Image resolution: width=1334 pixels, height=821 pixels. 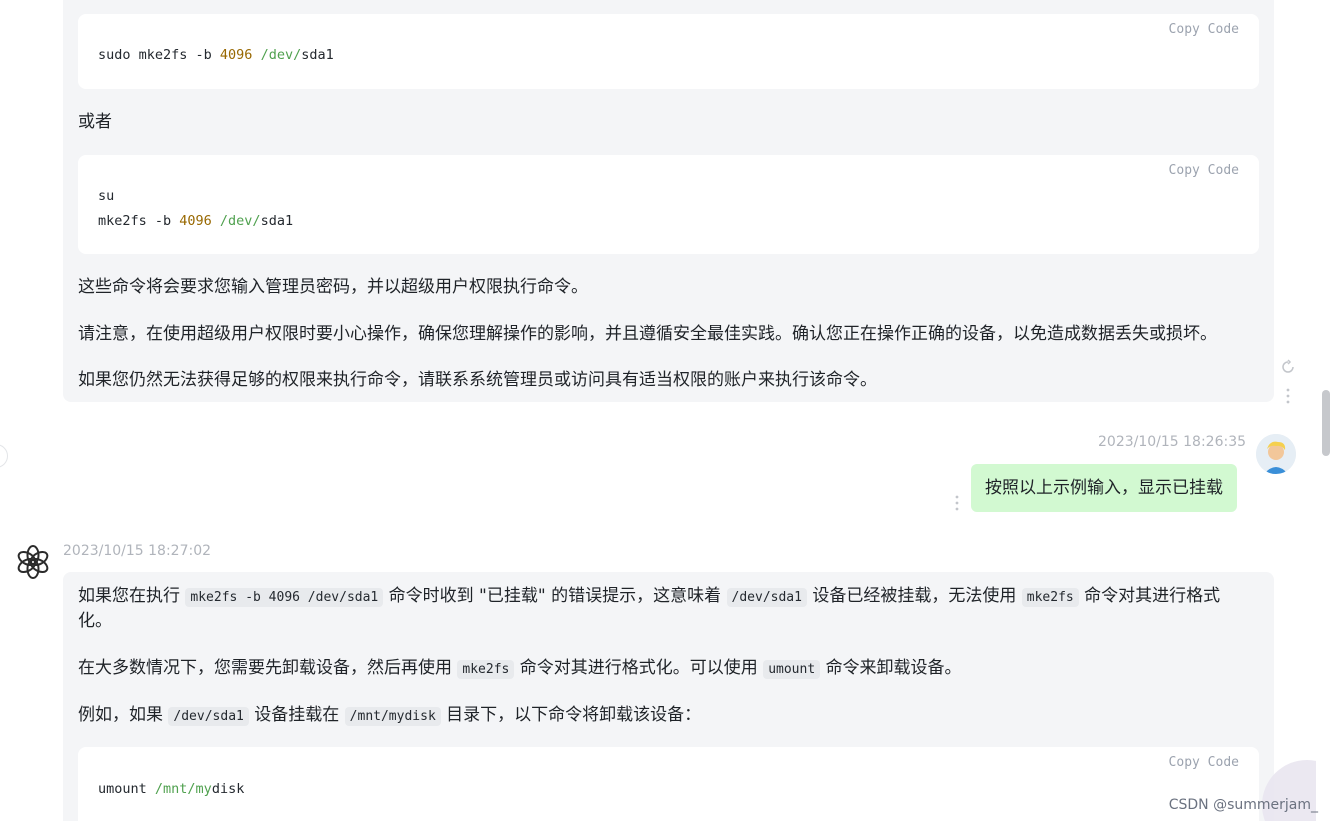 What do you see at coordinates (196, 221) in the screenshot?
I see `code-line: mke2fs -b 4096 /dev/sda1` at bounding box center [196, 221].